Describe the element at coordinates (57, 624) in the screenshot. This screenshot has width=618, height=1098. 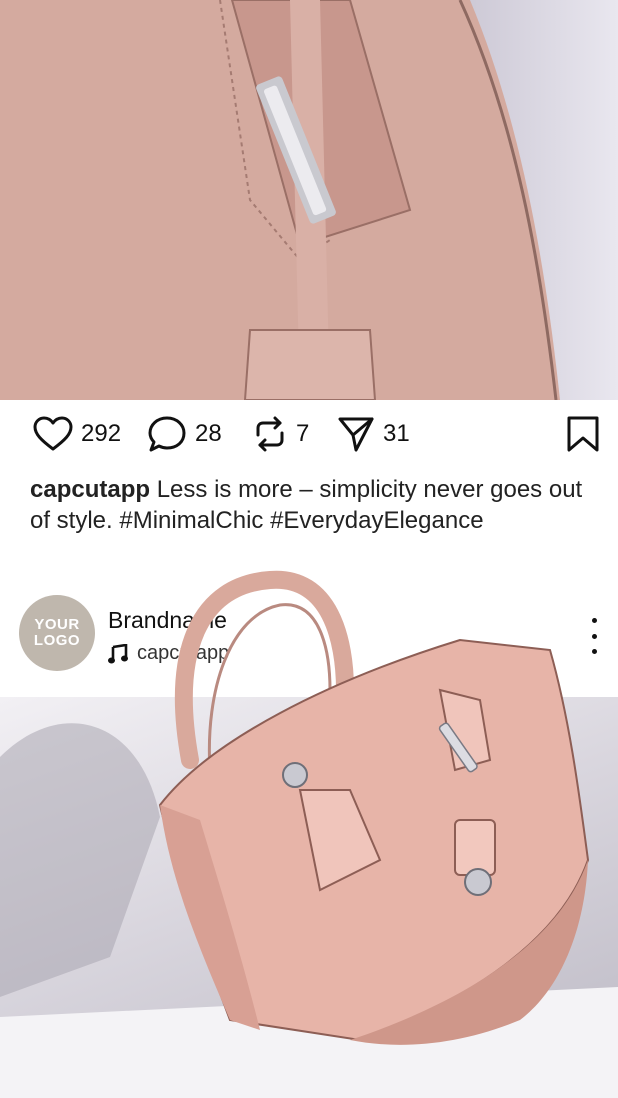
I see `logo-line-1: YOUR` at that location.